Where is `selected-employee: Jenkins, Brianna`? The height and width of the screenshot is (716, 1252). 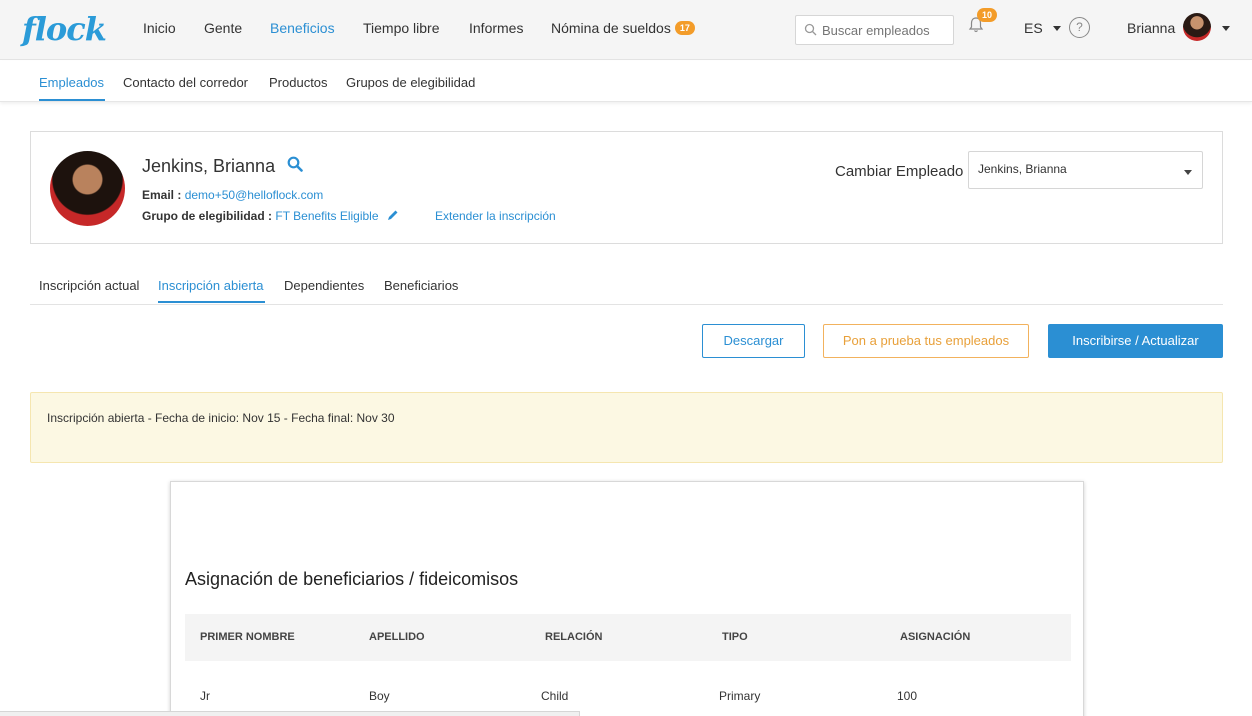 selected-employee: Jenkins, Brianna is located at coordinates (1022, 169).